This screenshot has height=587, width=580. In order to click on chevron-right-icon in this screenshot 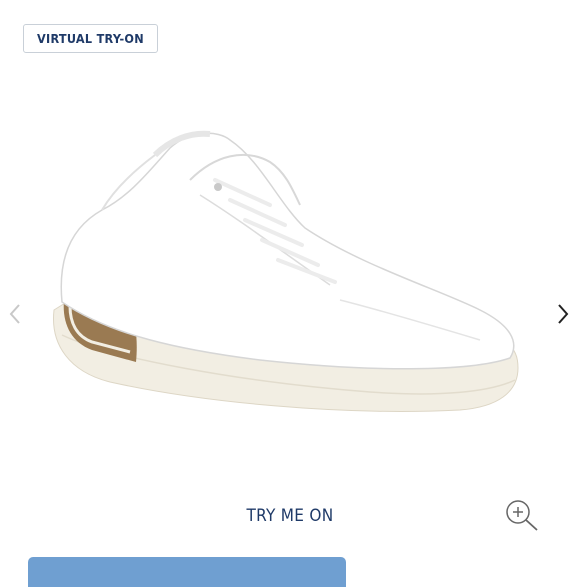, I will do `click(563, 314)`.